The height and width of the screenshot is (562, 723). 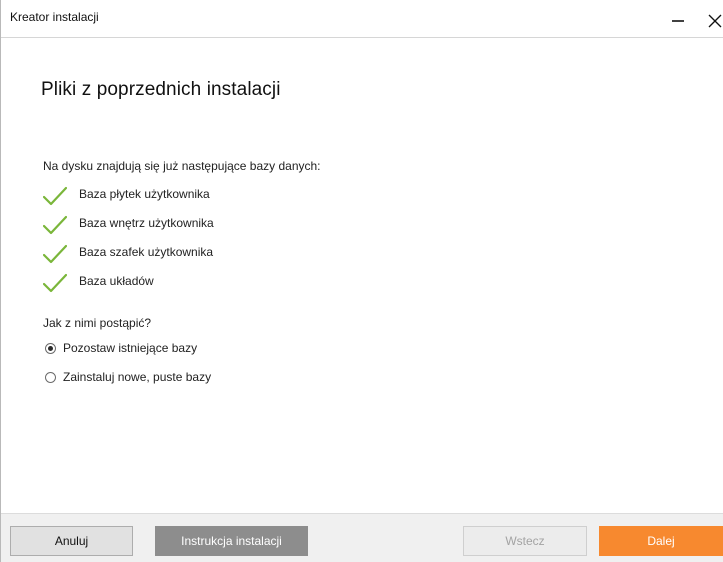 I want to click on window-title: Kreator instalacji, so click(x=54, y=17).